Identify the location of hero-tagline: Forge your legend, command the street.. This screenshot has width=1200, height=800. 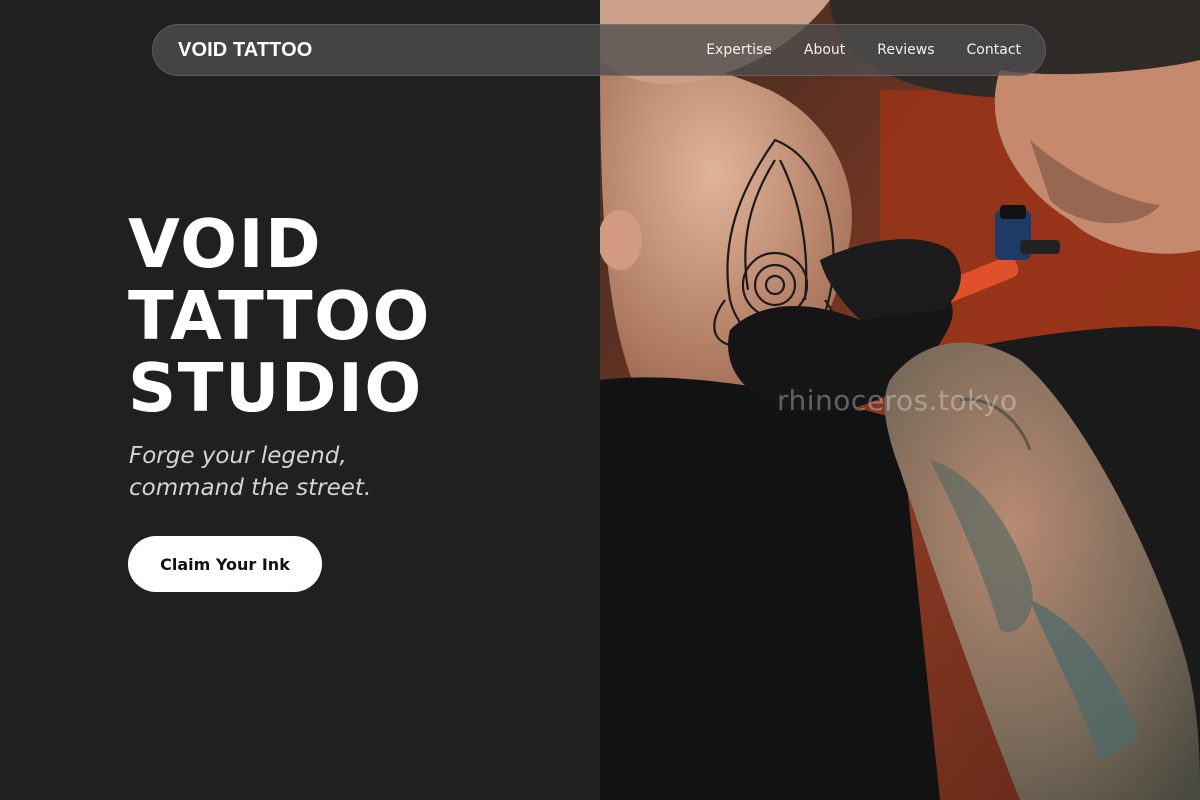
(250, 472).